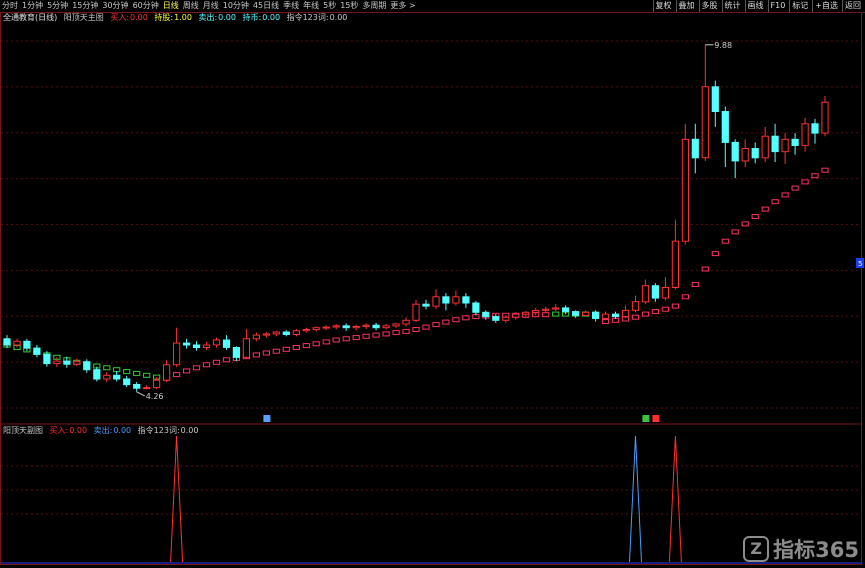 The width and height of the screenshot is (865, 568). Describe the element at coordinates (140, 394) in the screenshot. I see `min-pointer` at that location.